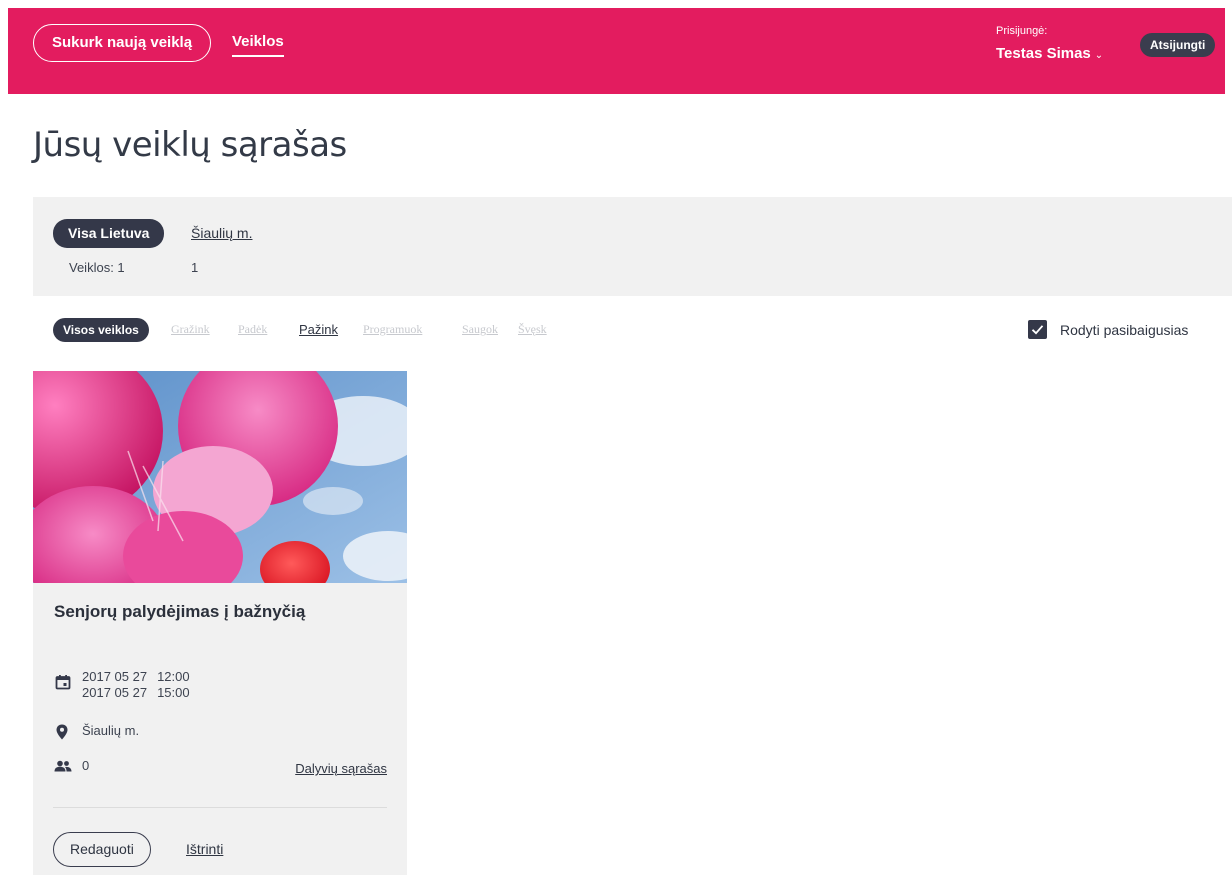  What do you see at coordinates (101, 330) in the screenshot?
I see `filter-all-activities: Visos veiklos` at bounding box center [101, 330].